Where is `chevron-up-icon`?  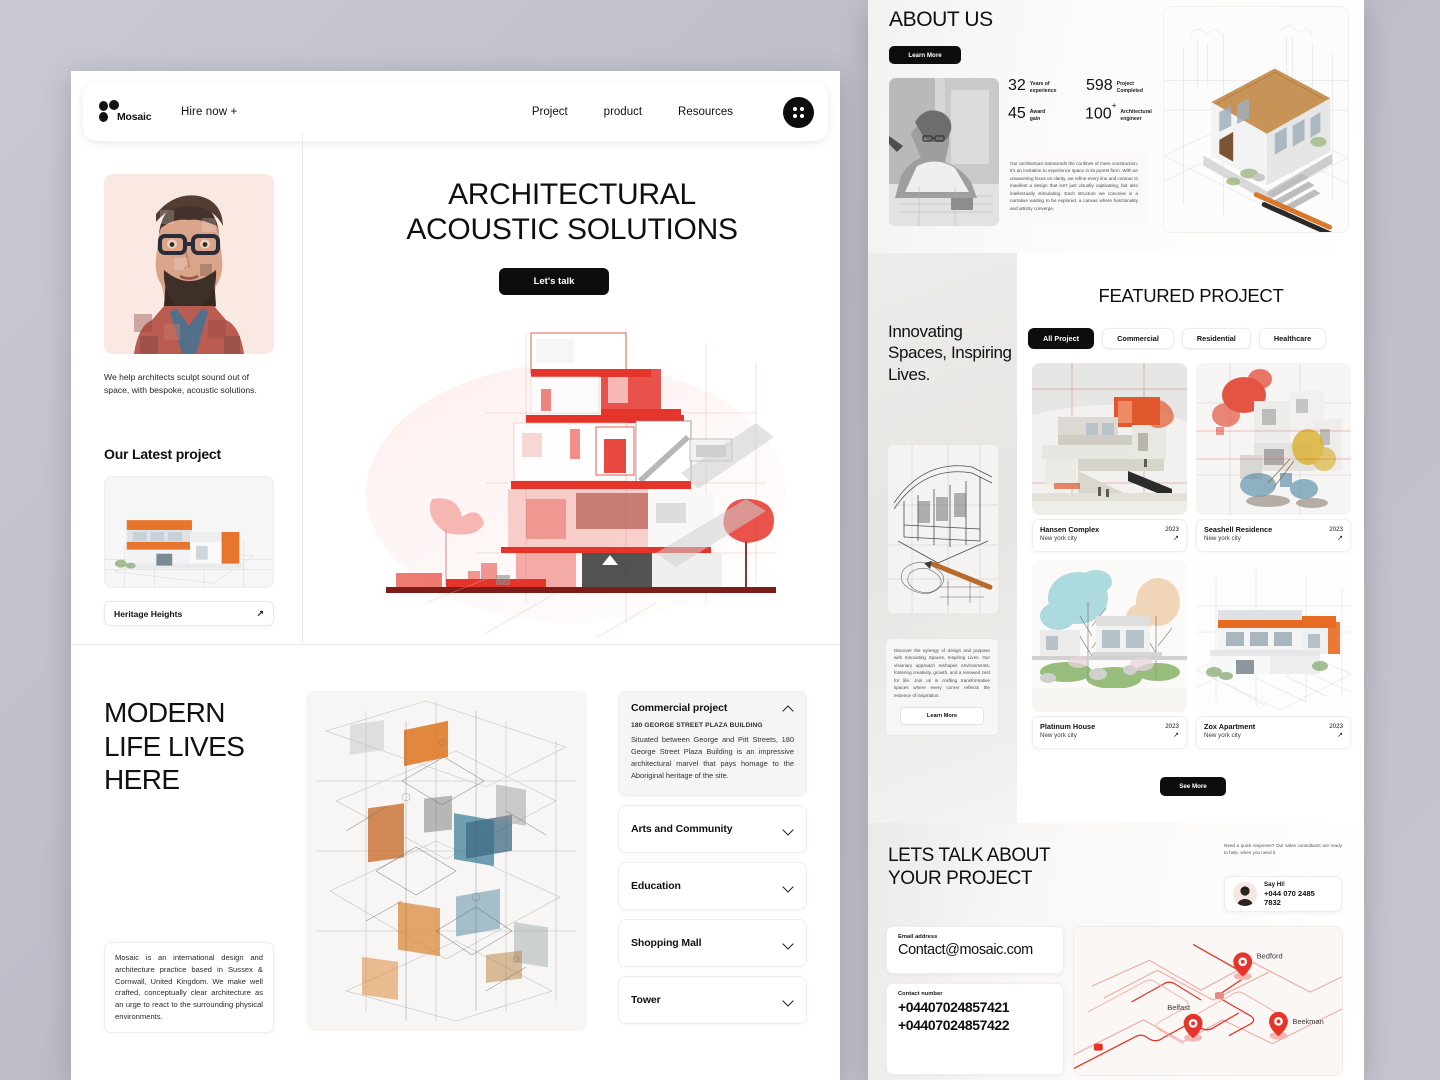
chevron-up-icon is located at coordinates (788, 708).